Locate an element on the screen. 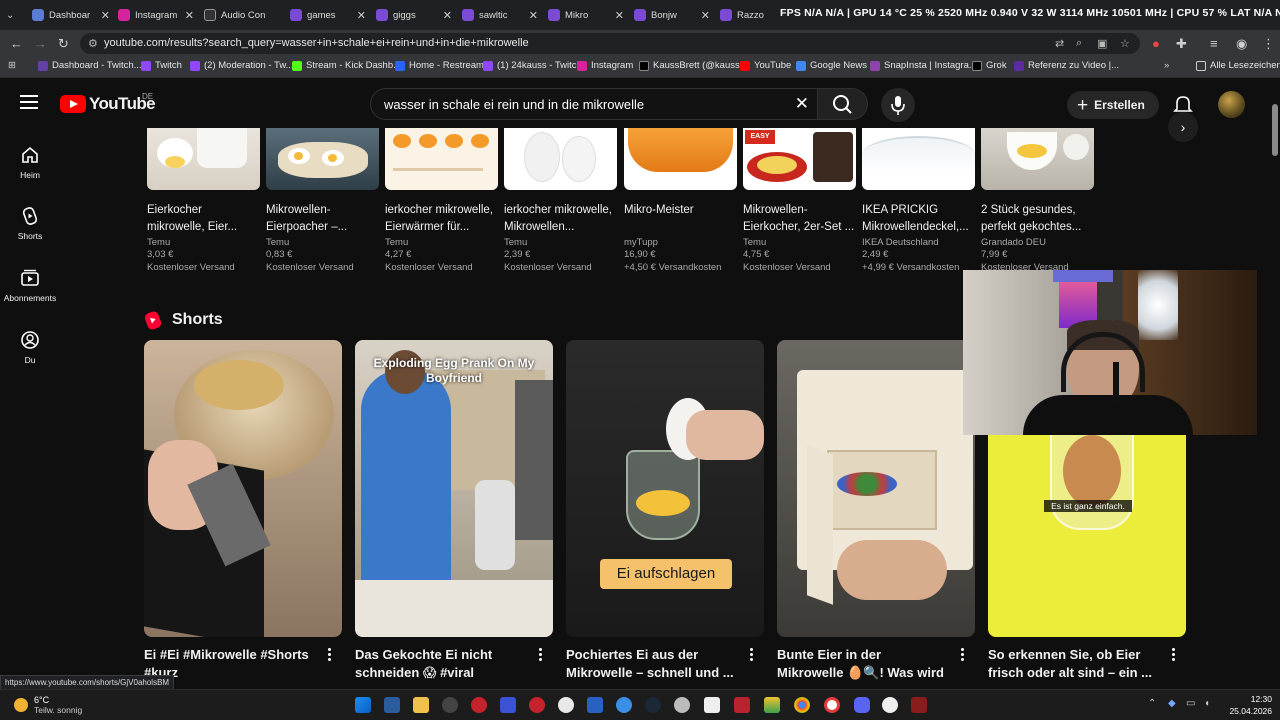  v-app-icon is located at coordinates (508, 705).